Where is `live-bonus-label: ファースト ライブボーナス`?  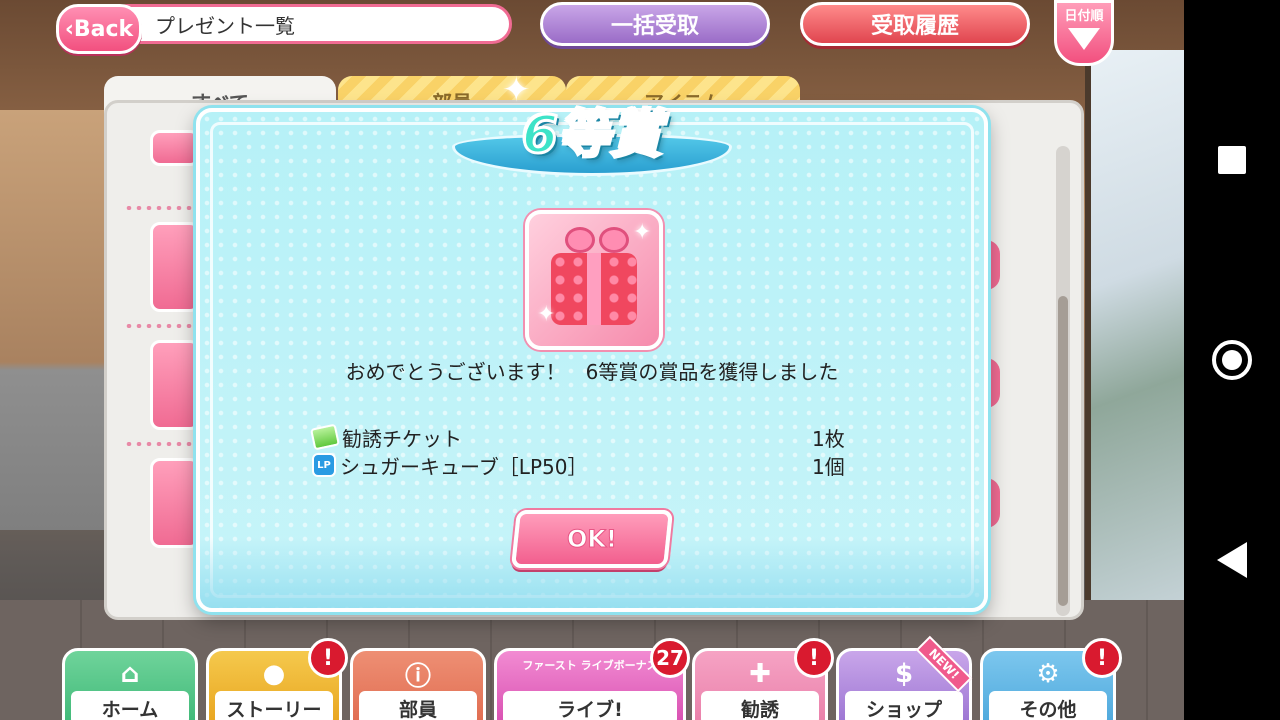 live-bonus-label: ファースト ライブボーナス is located at coordinates (590, 665).